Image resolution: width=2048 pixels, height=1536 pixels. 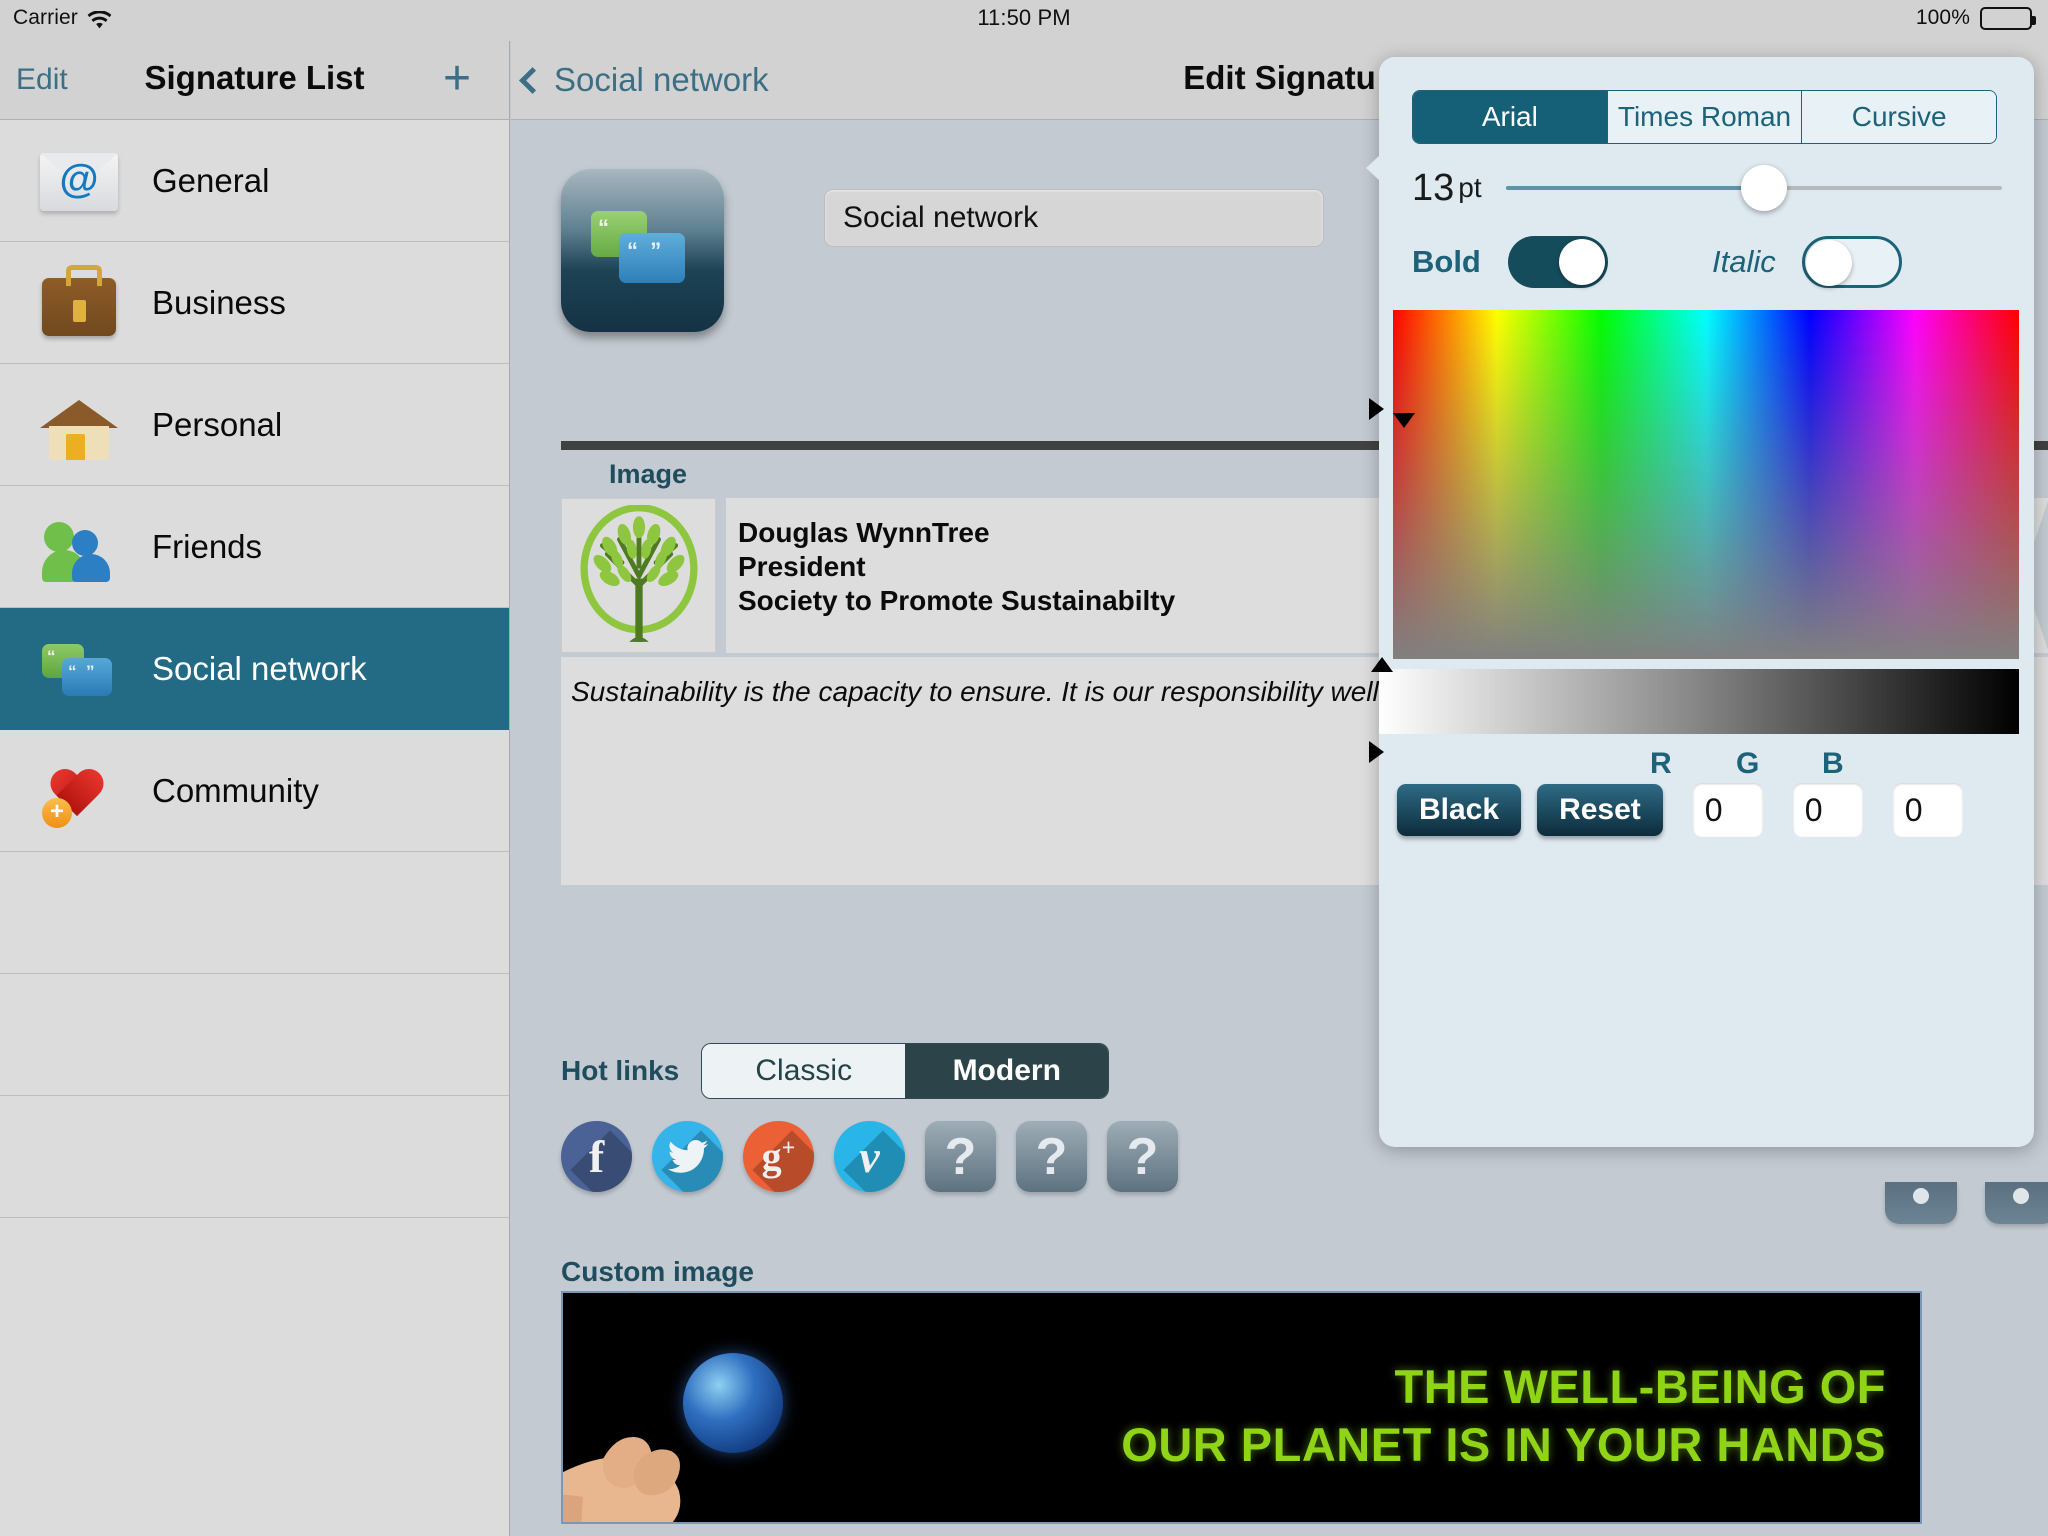 I want to click on sidebar-item-friends: Friends, so click(x=254, y=547).